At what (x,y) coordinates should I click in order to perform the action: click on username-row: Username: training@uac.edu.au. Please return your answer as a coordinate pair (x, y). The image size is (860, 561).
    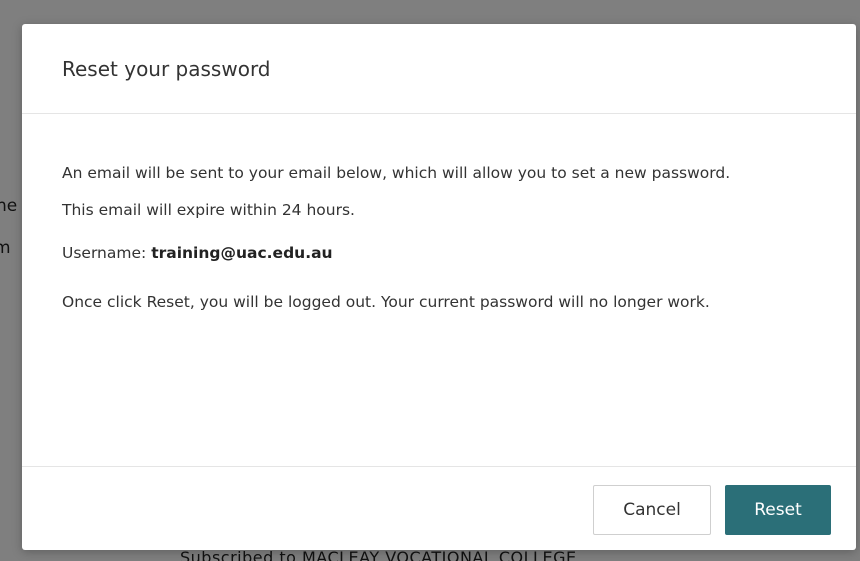
    Looking at the image, I should click on (439, 253).